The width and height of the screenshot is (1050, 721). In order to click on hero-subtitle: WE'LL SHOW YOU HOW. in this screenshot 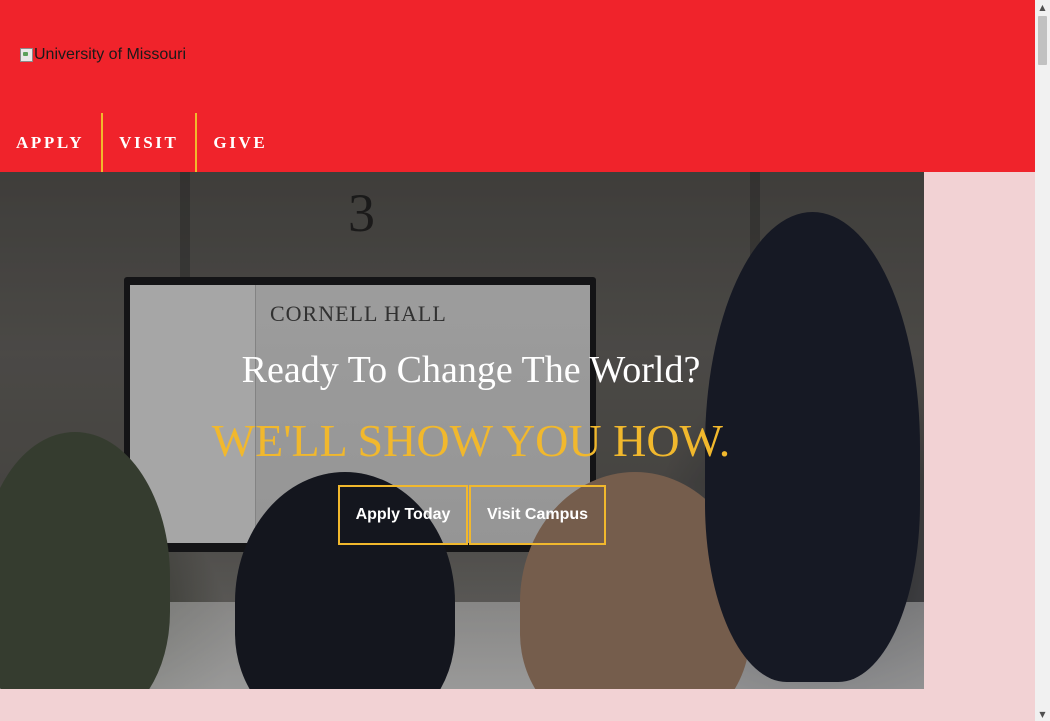, I will do `click(471, 440)`.